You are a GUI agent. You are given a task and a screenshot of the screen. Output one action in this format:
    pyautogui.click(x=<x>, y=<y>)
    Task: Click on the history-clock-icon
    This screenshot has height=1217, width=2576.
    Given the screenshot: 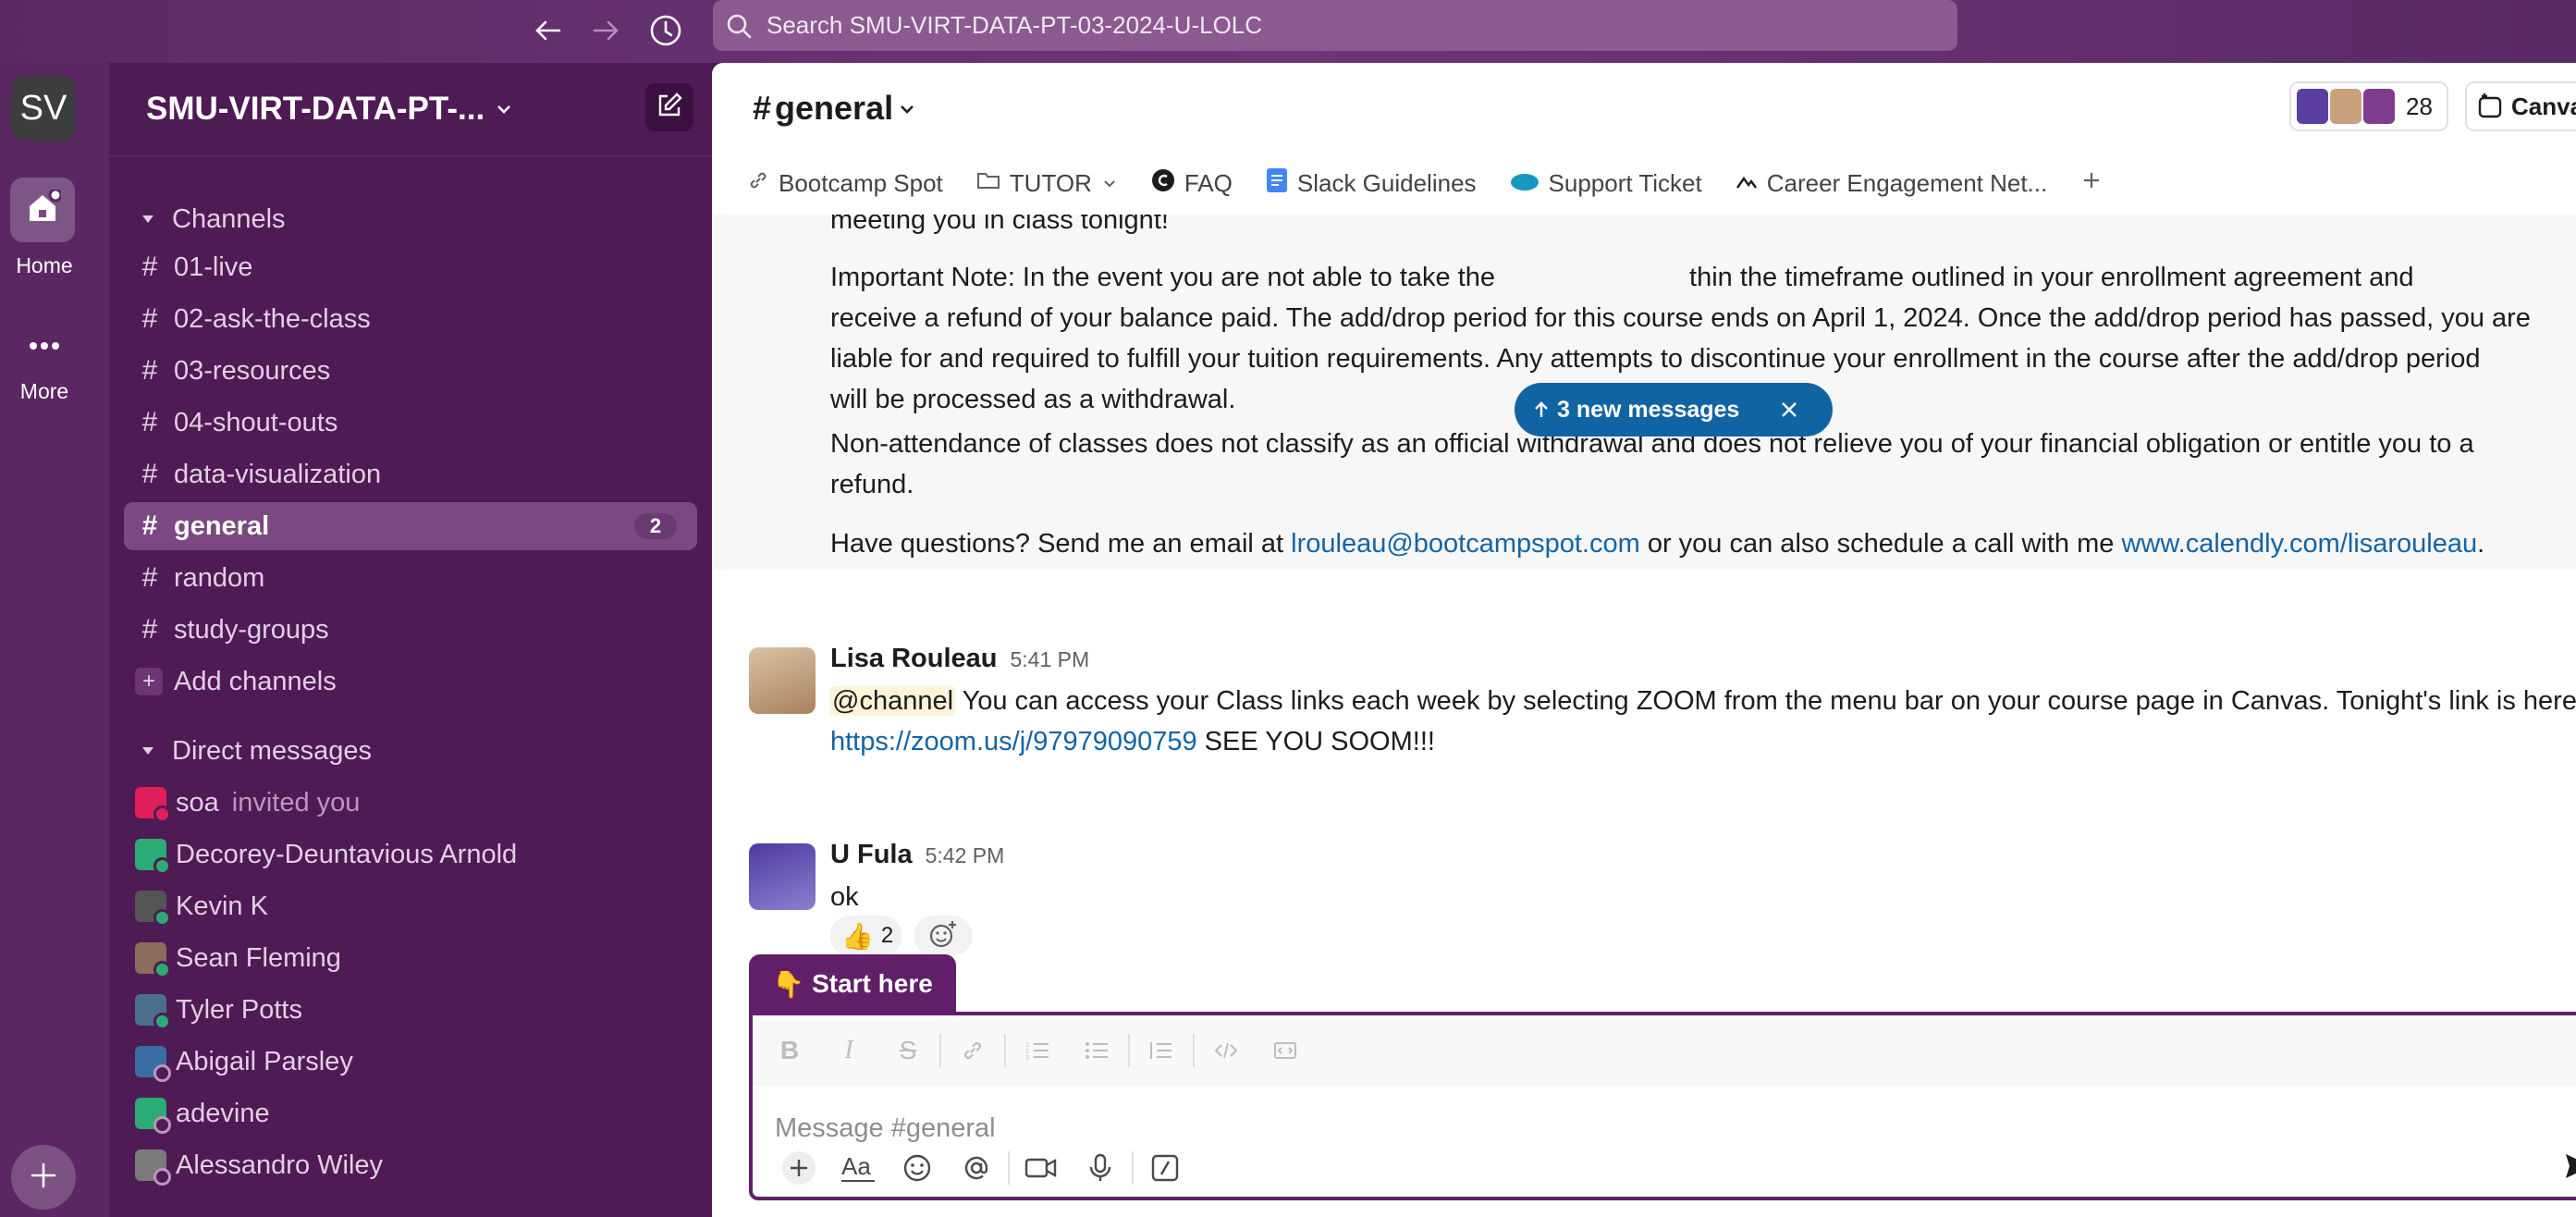 What is the action you would take?
    pyautogui.click(x=666, y=31)
    